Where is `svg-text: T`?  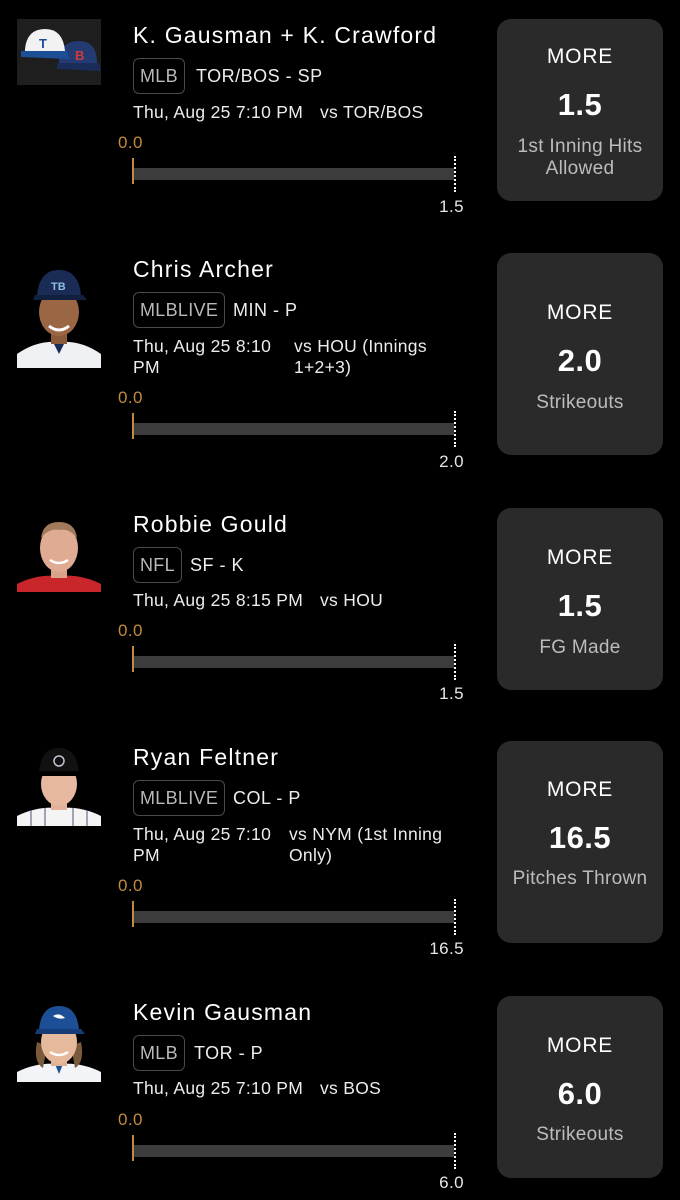 svg-text: T is located at coordinates (43, 43).